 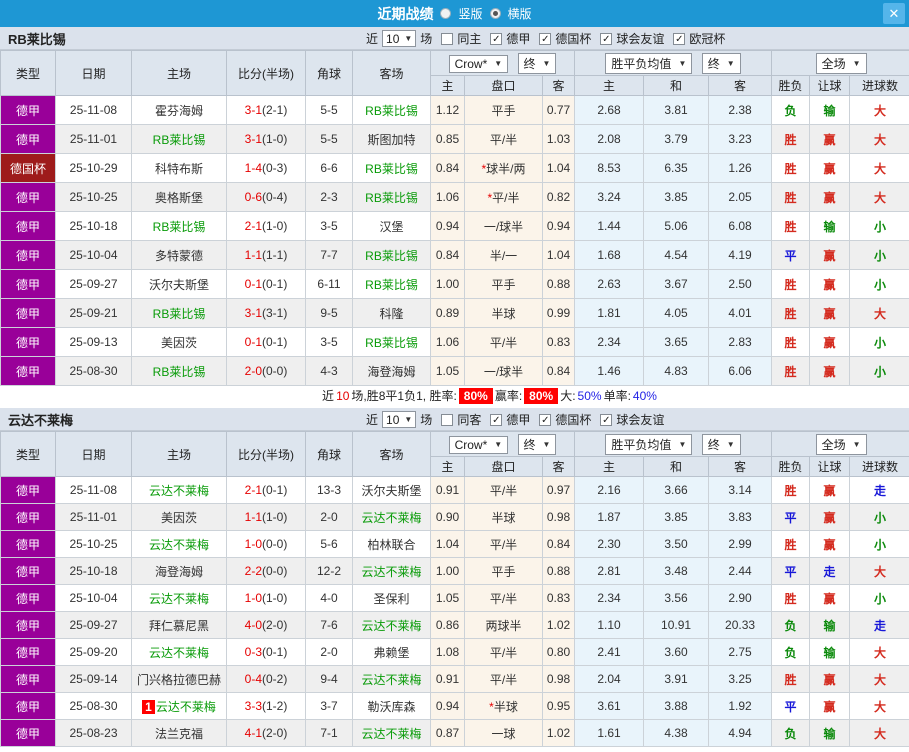 I want to click on avg-lose: 2.83, so click(x=740, y=342).